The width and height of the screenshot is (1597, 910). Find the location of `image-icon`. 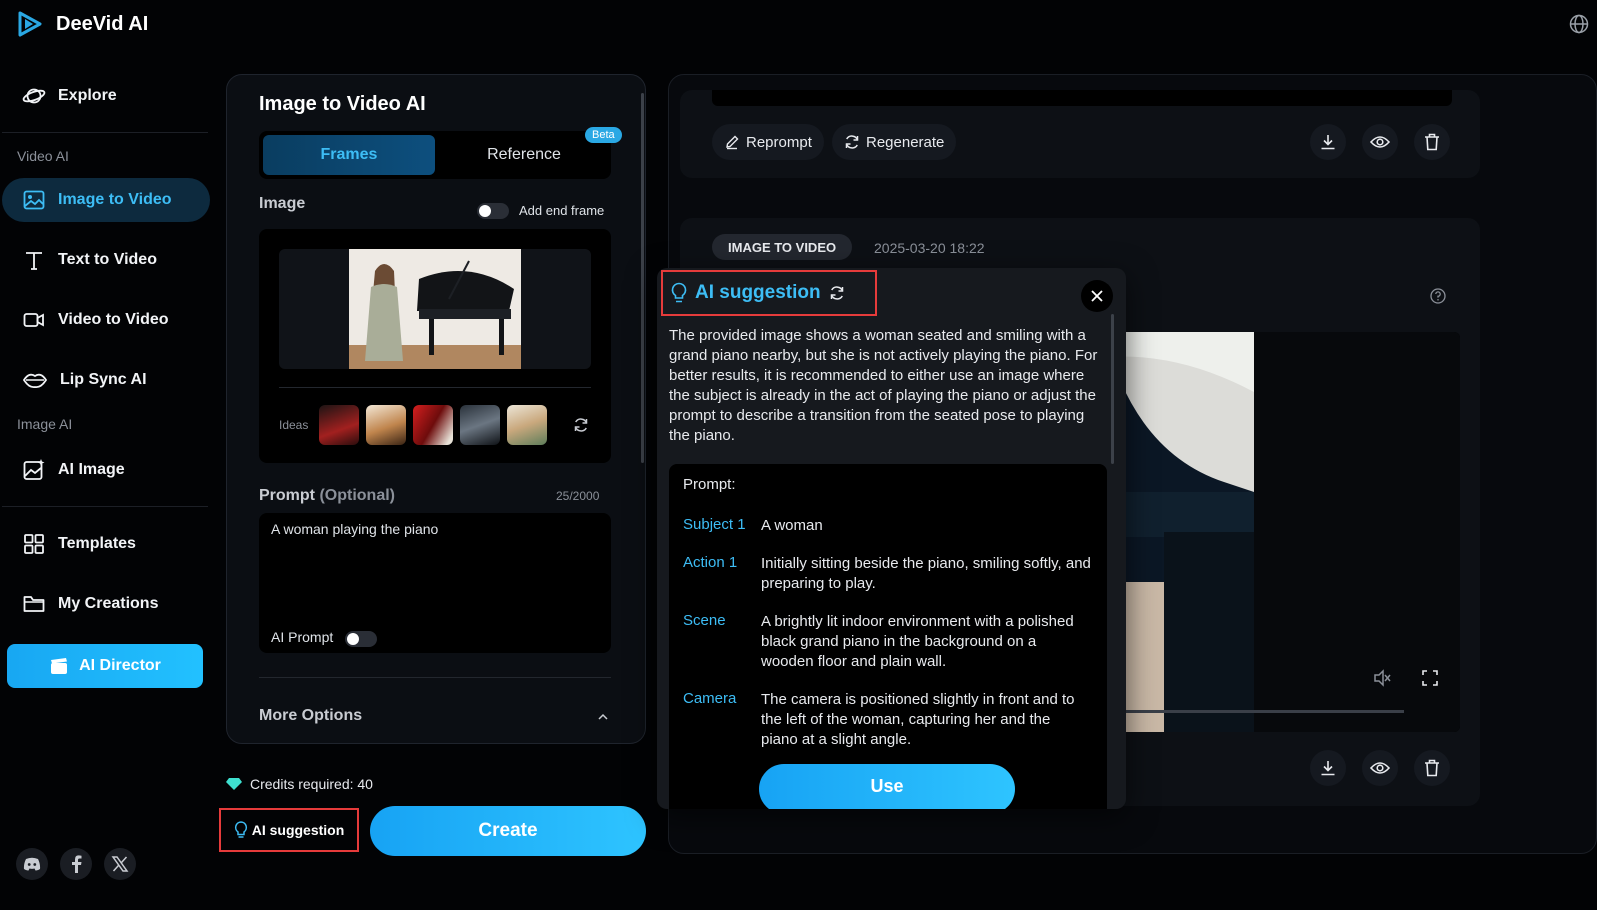

image-icon is located at coordinates (34, 200).